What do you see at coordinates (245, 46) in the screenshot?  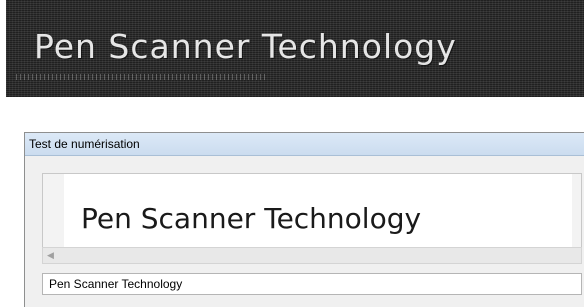 I see `scanned-banner-text: Pen Scanner Technology` at bounding box center [245, 46].